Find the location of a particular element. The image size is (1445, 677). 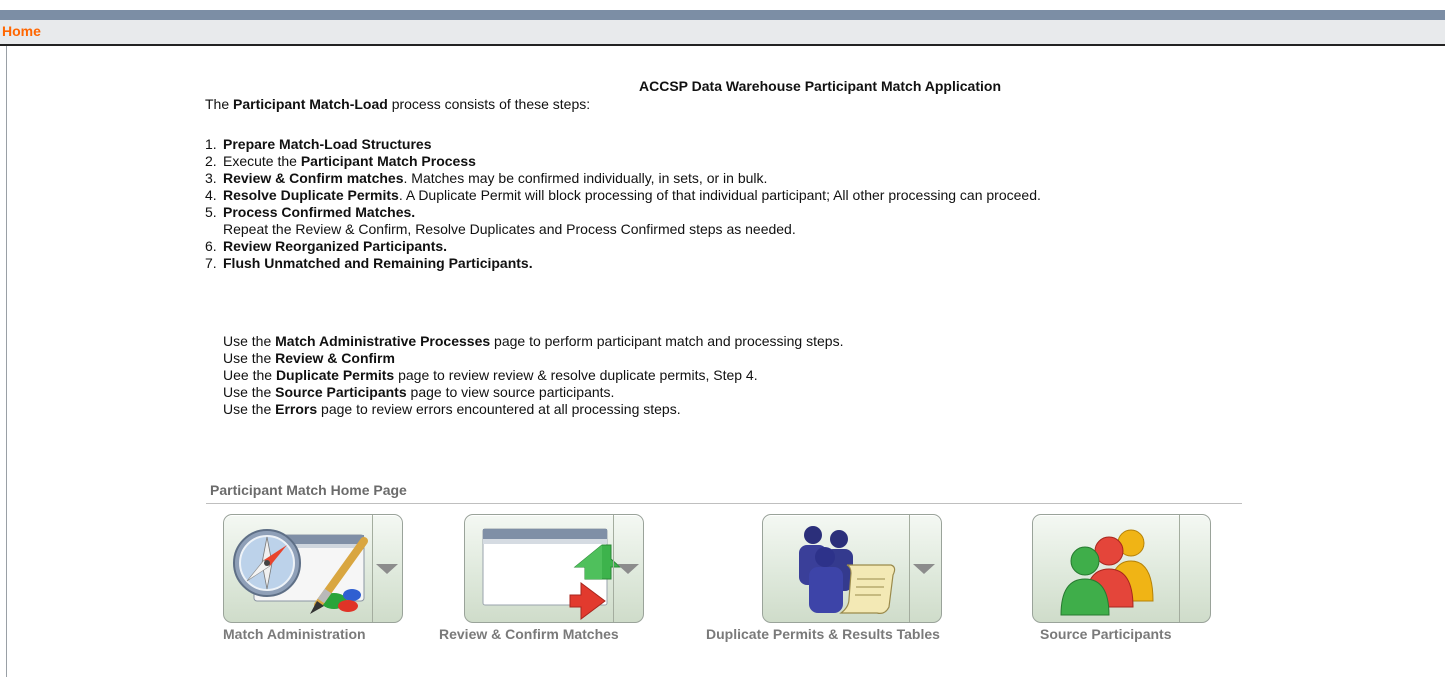

review-confirm-matches-link: Review & Confirm Matches is located at coordinates (529, 634).